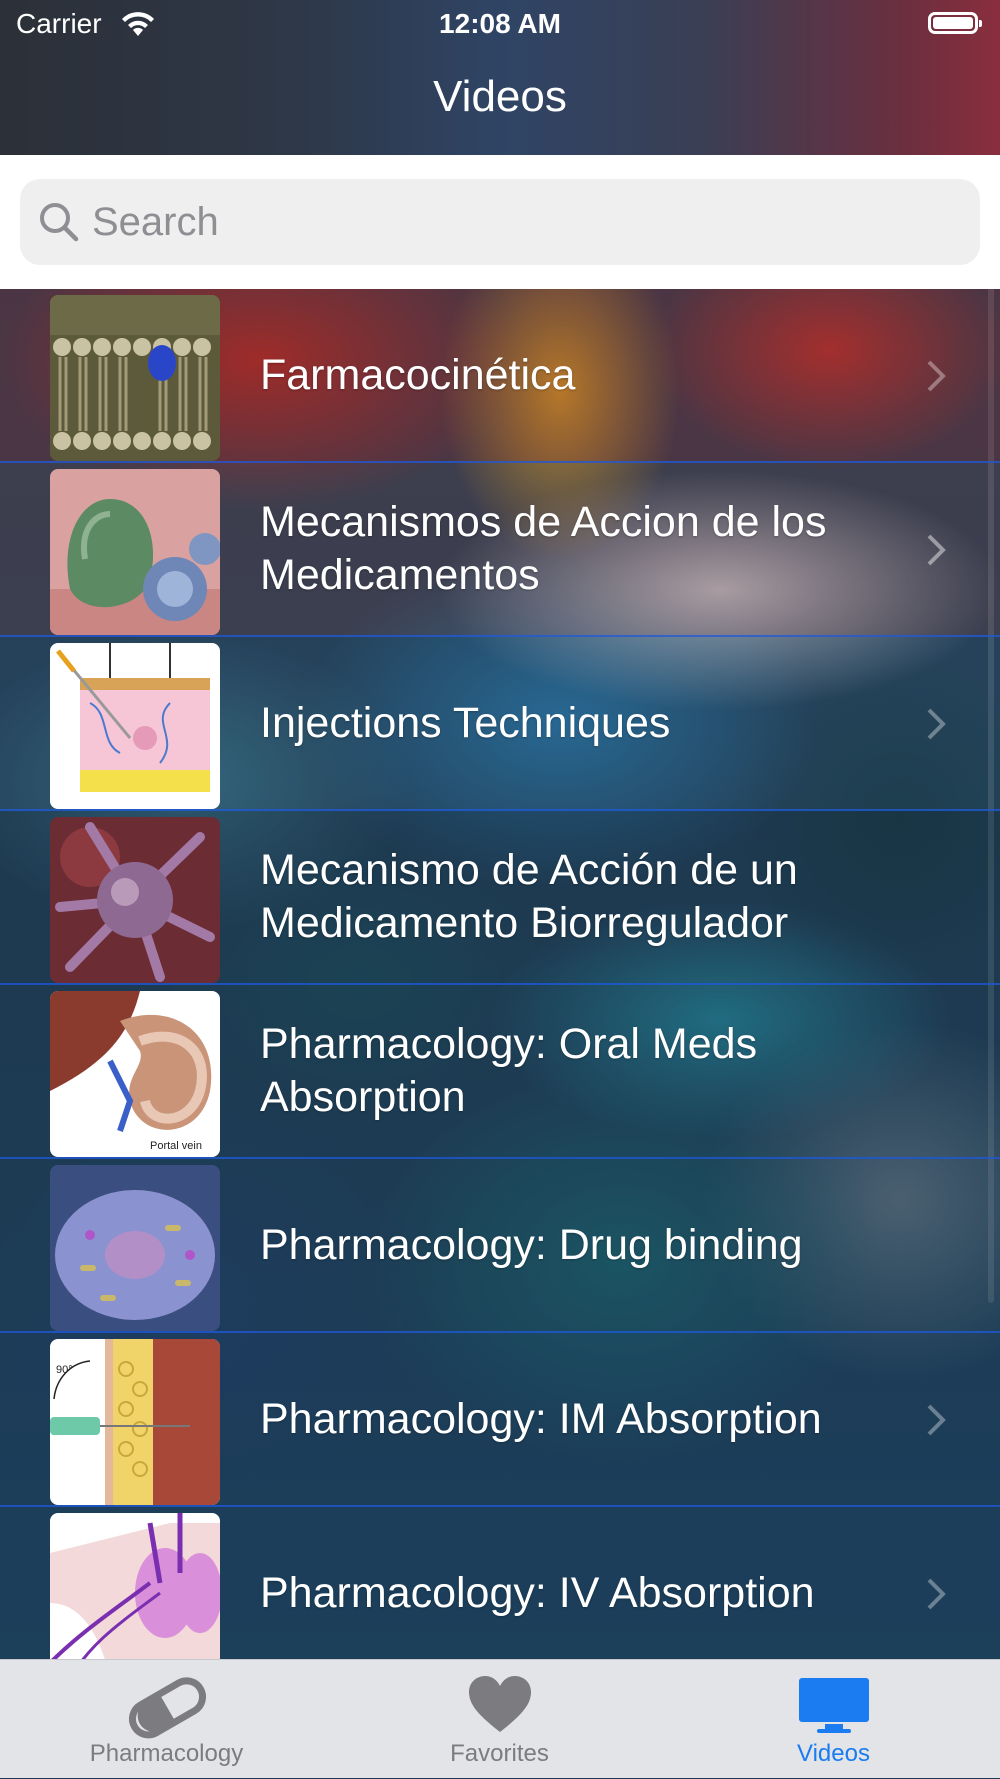 The height and width of the screenshot is (1779, 1000). I want to click on search-field, so click(500, 222).